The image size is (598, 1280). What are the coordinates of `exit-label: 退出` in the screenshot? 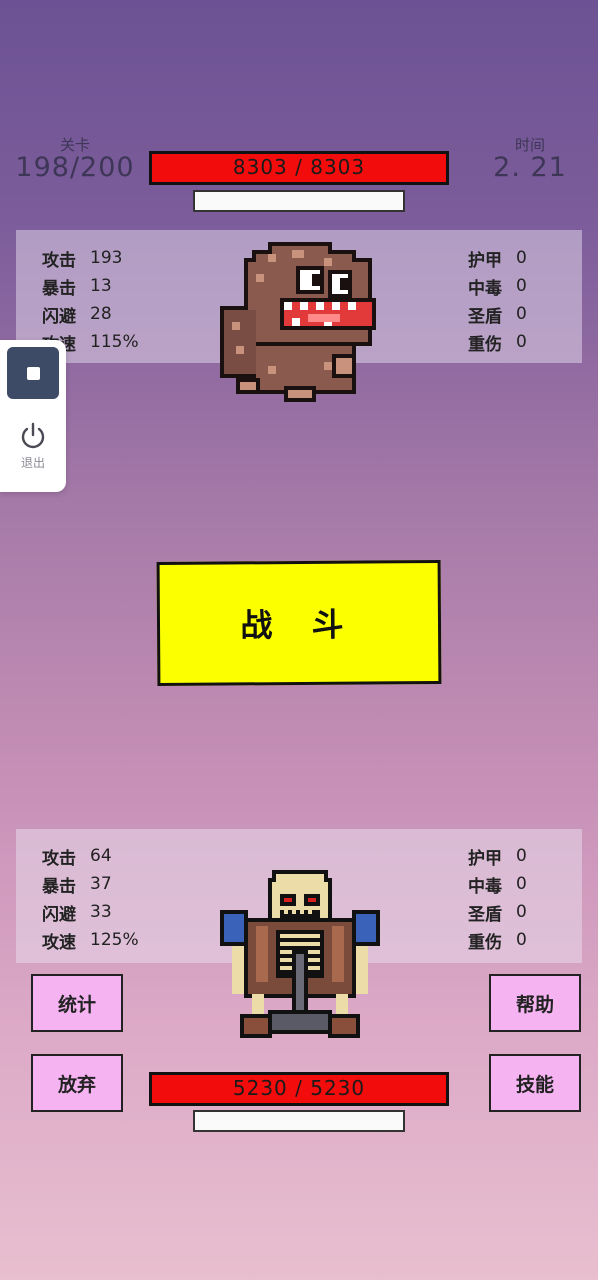 It's located at (32, 463).